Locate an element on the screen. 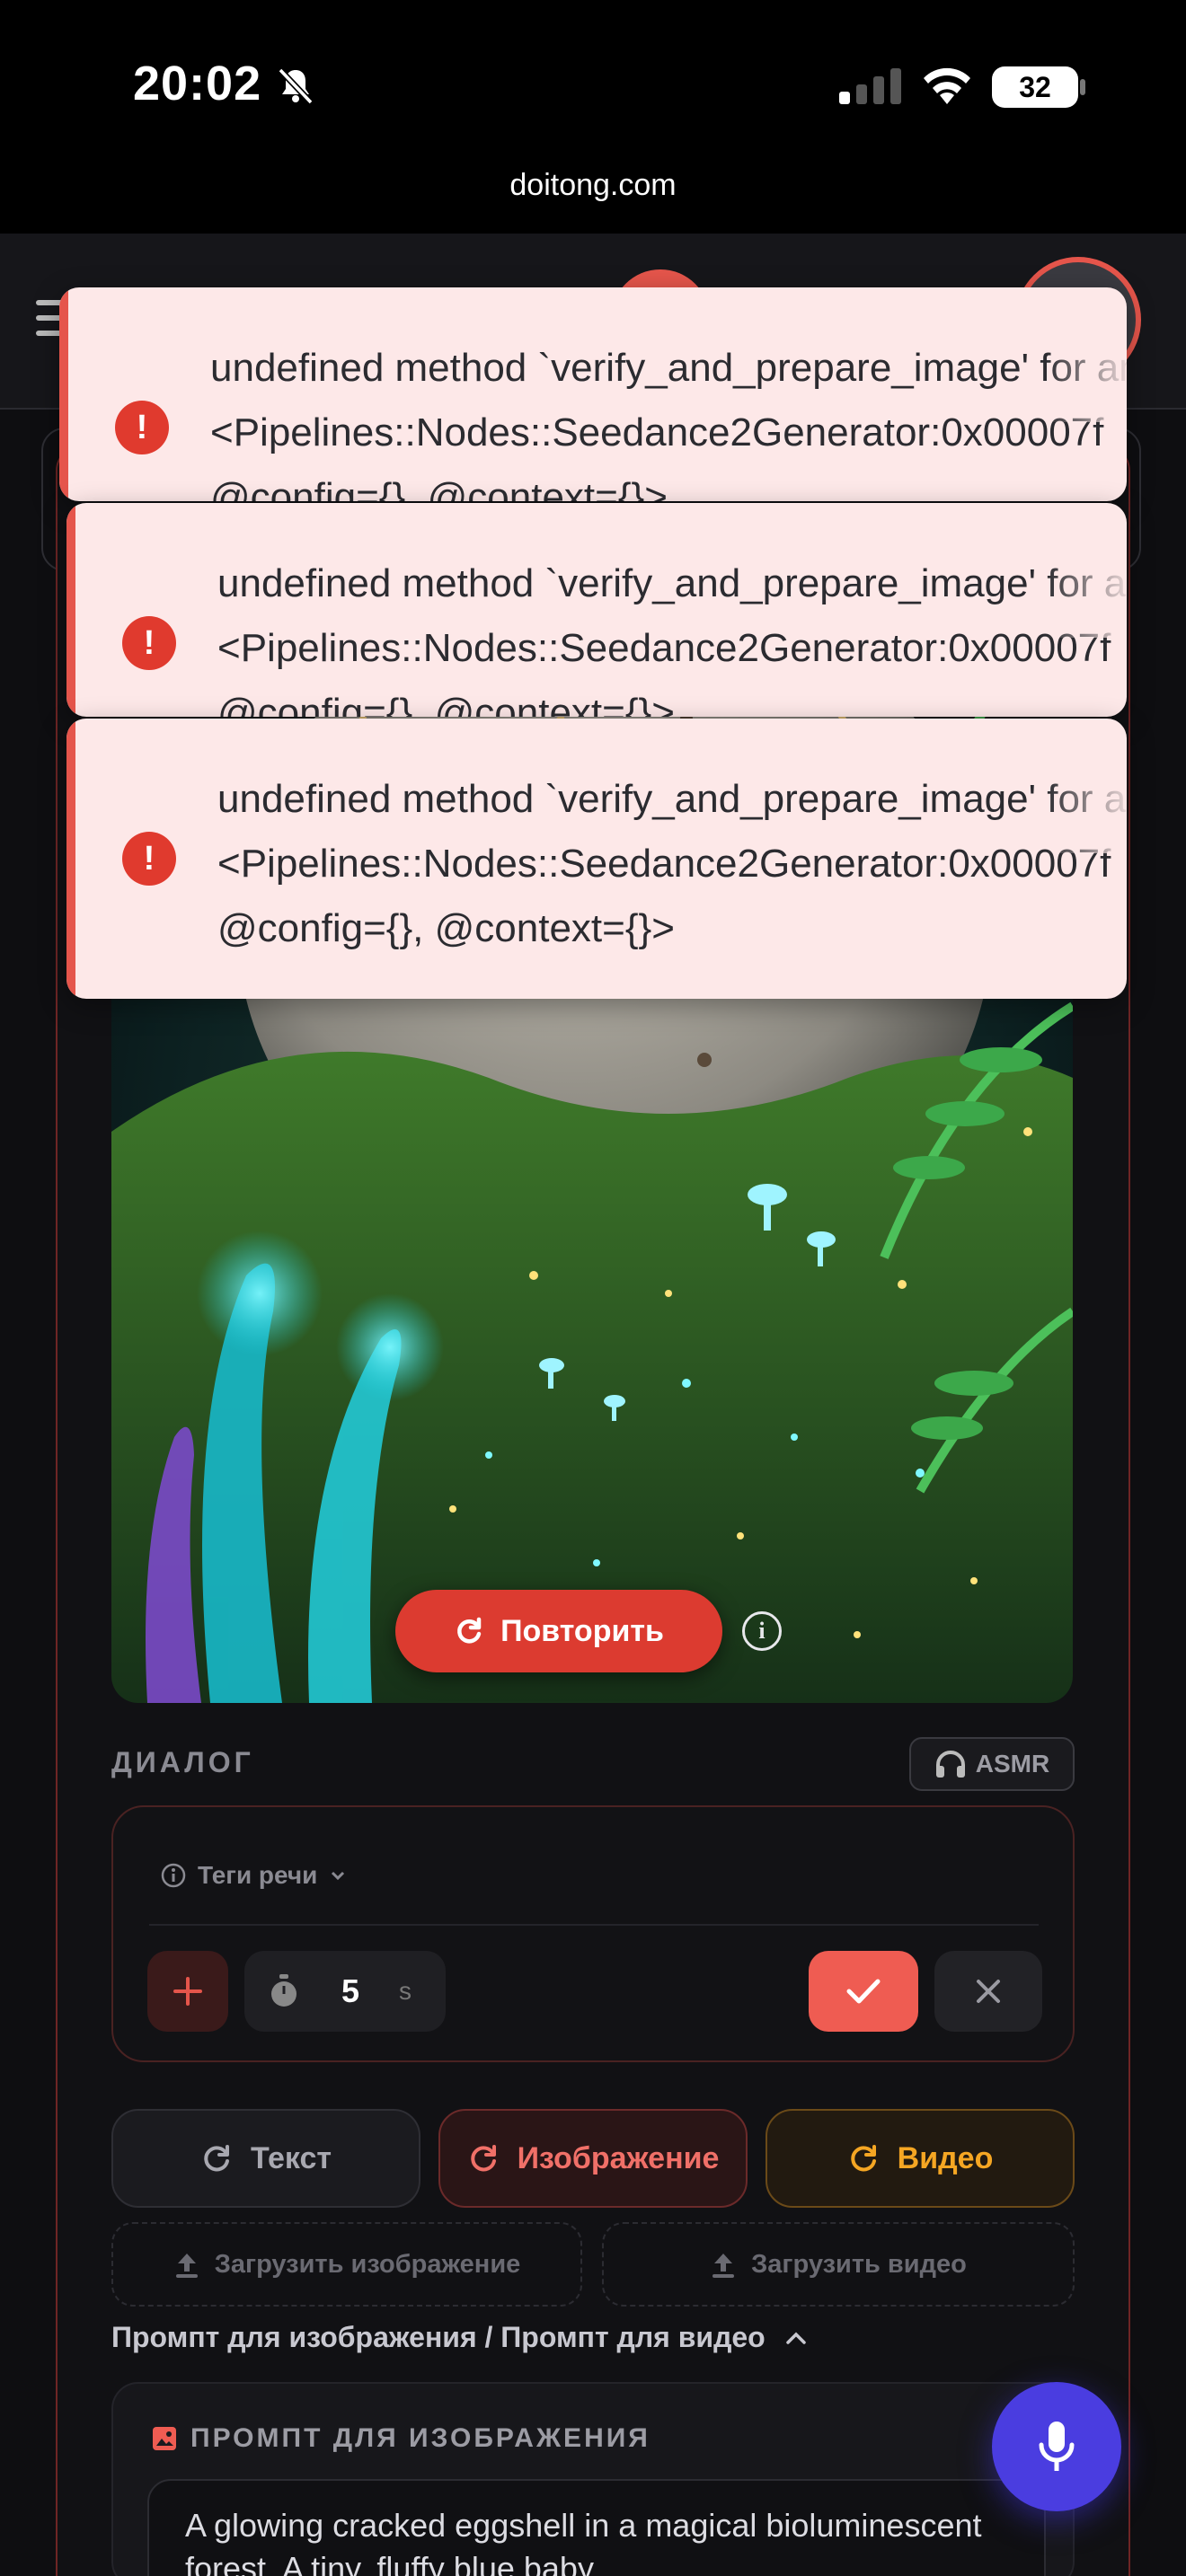 The image size is (1186, 2576). check-icon is located at coordinates (863, 1991).